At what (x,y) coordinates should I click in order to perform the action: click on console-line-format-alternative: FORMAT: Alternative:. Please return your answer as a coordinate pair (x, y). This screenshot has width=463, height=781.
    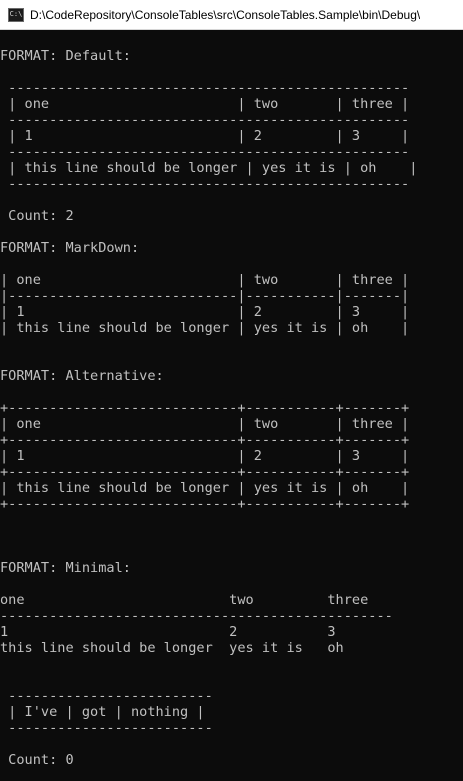
    Looking at the image, I should click on (82, 376).